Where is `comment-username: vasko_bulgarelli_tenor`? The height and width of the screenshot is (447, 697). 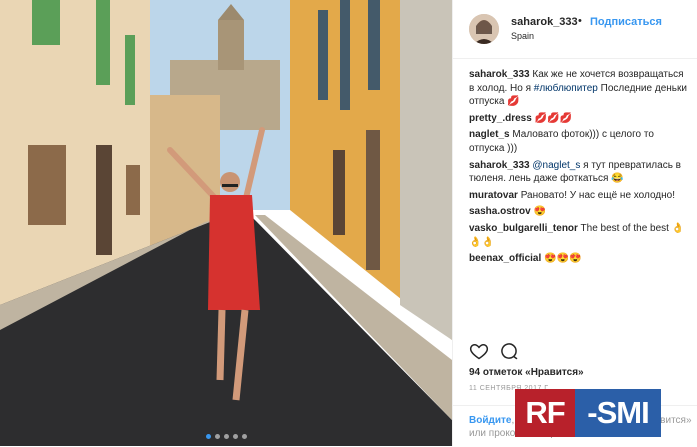 comment-username: vasko_bulgarelli_tenor is located at coordinates (523, 228).